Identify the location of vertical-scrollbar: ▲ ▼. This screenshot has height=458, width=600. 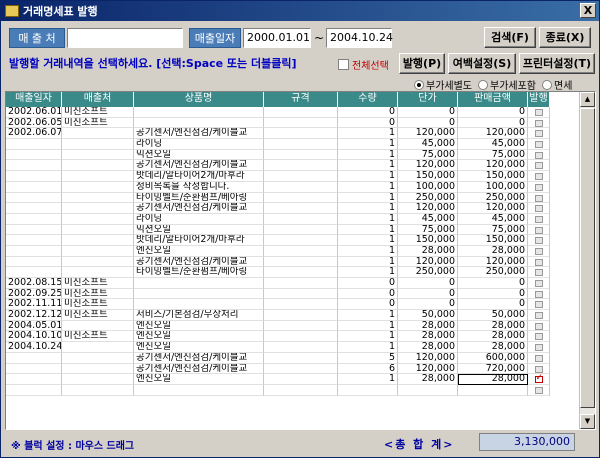
(587, 260).